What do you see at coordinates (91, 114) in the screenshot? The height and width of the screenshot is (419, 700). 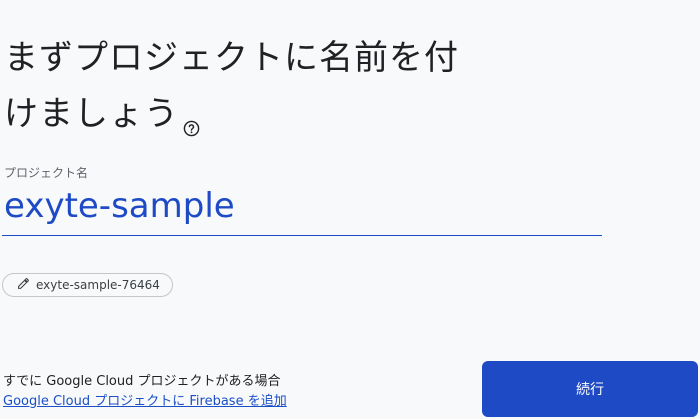 I see `page-title-line2-text: けましょう` at bounding box center [91, 114].